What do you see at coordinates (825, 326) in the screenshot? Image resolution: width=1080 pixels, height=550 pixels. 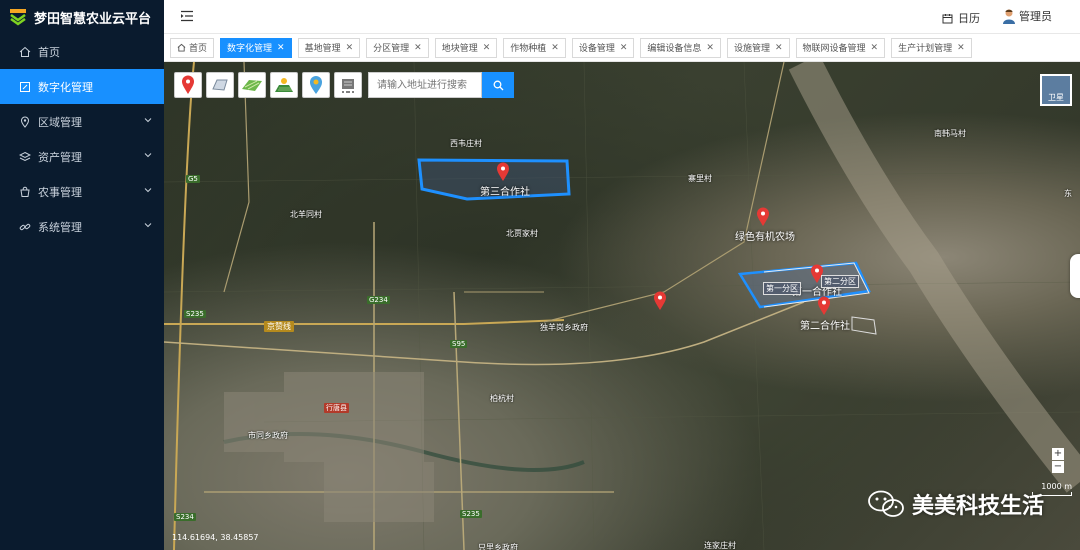 I see `coop-label: 第二合作社` at bounding box center [825, 326].